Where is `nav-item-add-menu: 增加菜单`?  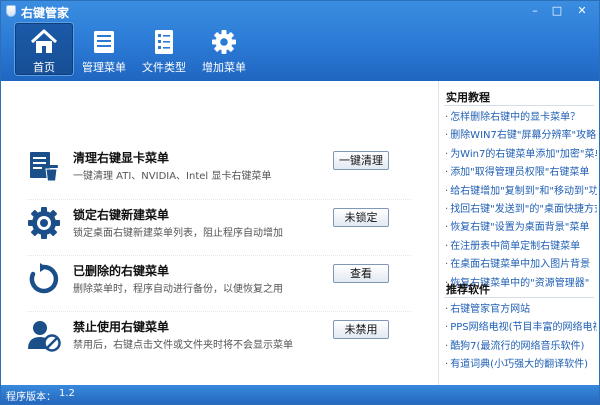
nav-item-add-menu: 增加菜单 is located at coordinates (224, 49).